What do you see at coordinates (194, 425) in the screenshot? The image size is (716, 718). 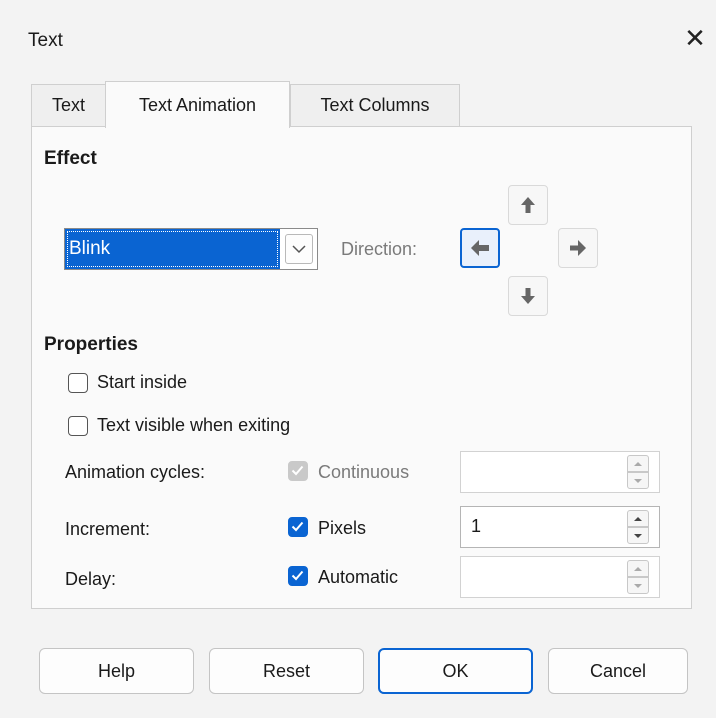 I see `text-visible-label: Text visible when exiting` at bounding box center [194, 425].